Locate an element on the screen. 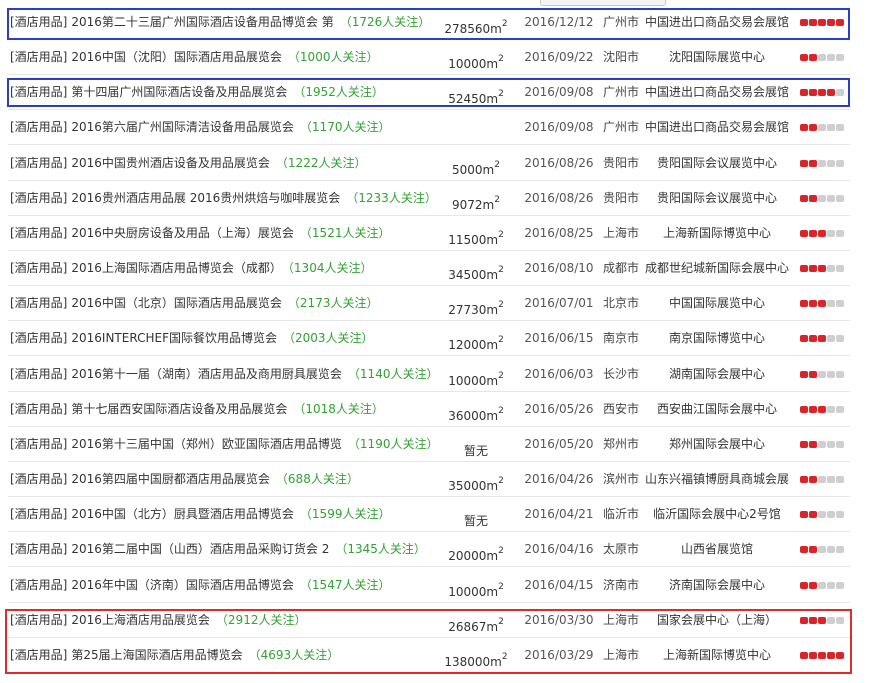 This screenshot has width=878, height=683. venue-link: 临沂国际会展中心2号馆 is located at coordinates (717, 514).